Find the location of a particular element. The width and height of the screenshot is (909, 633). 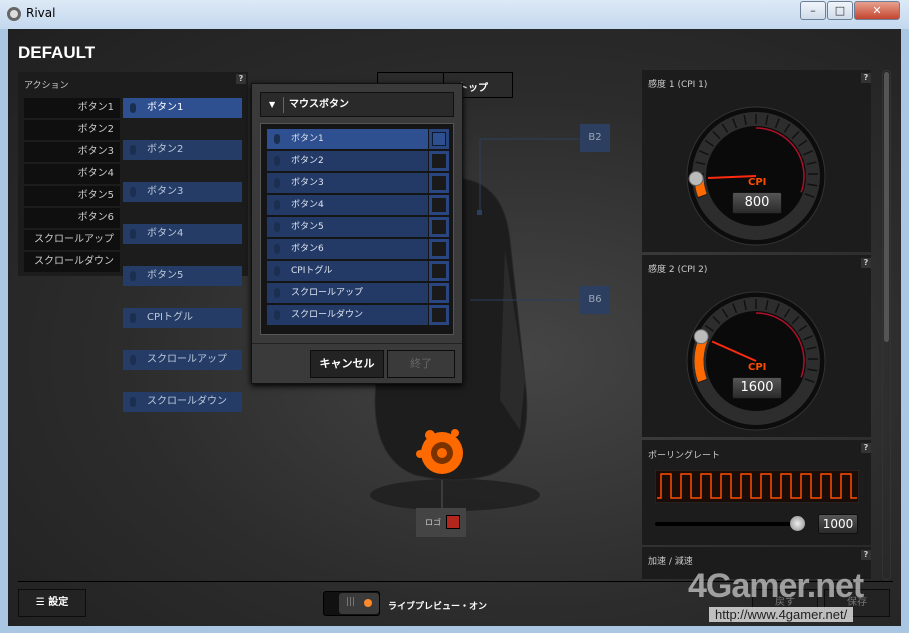

polling-slider-track is located at coordinates (730, 524).